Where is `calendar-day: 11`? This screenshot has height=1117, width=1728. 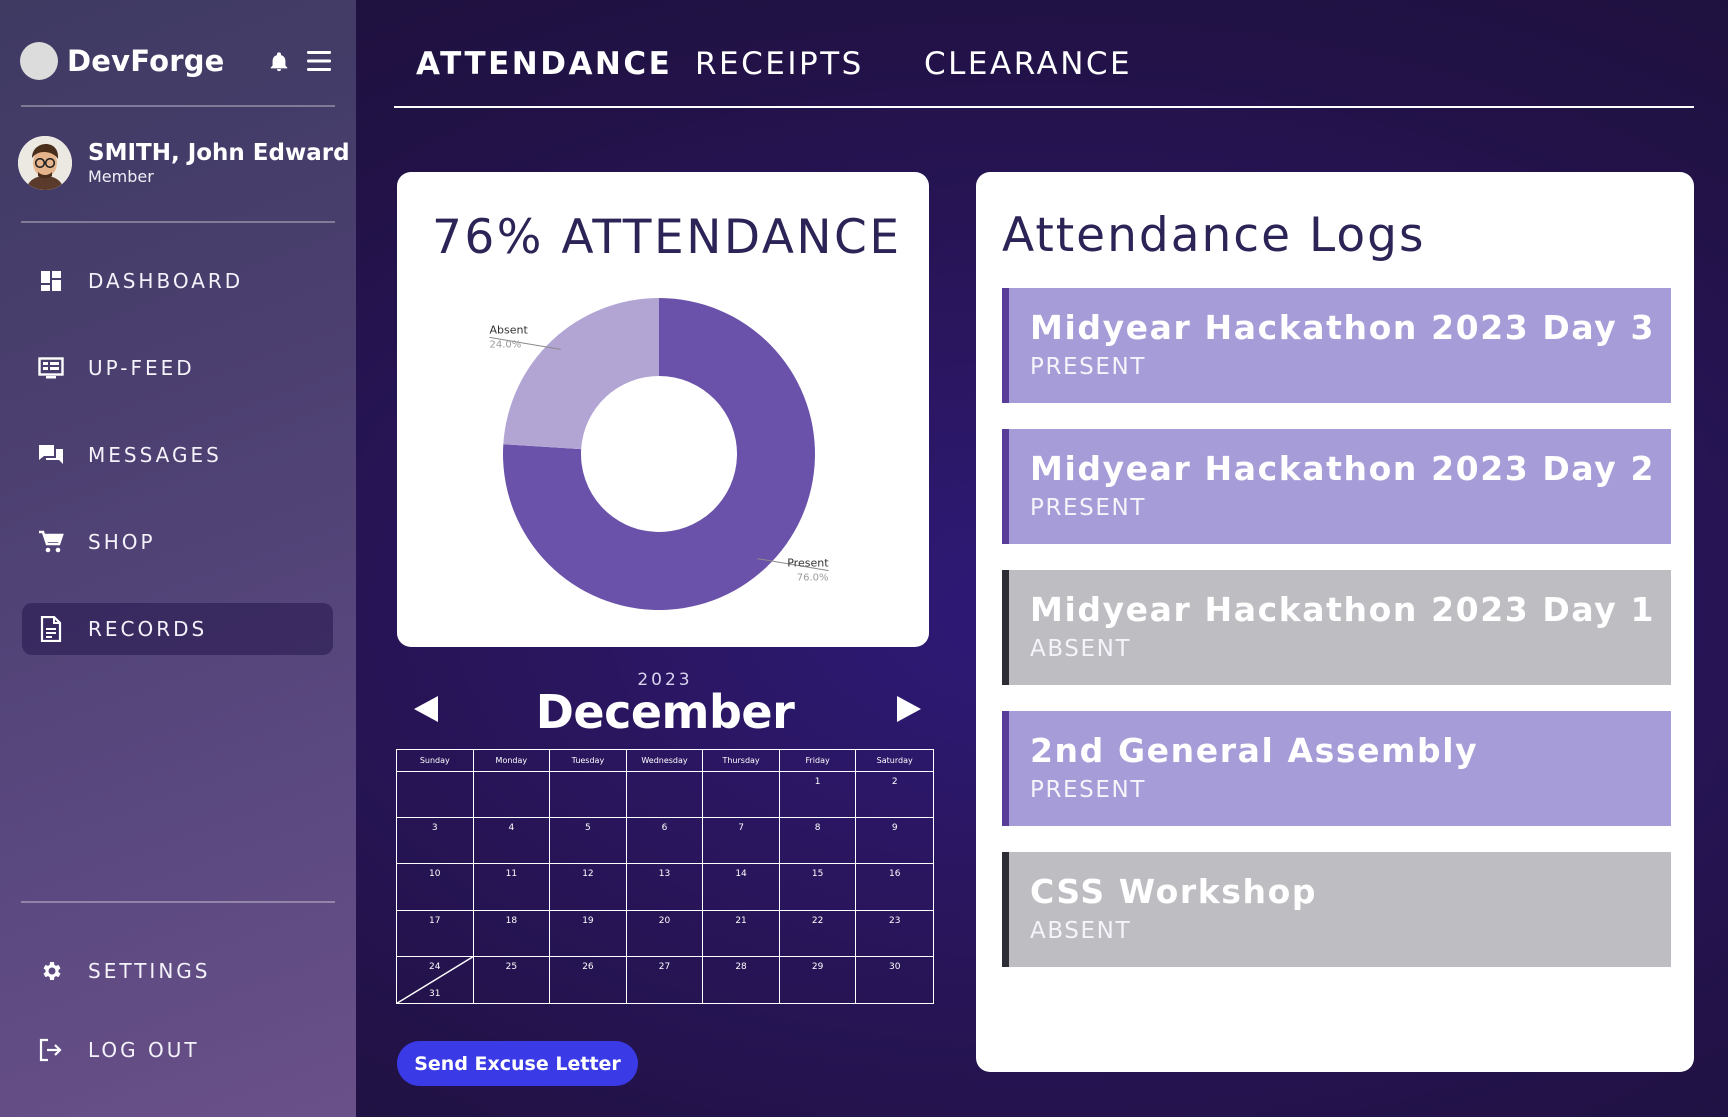 calendar-day: 11 is located at coordinates (512, 887).